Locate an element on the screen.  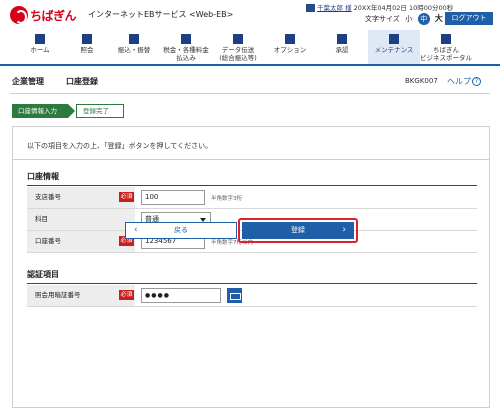
nav-tax-payment: 税金・各種料金 払込み is located at coordinates (186, 47).